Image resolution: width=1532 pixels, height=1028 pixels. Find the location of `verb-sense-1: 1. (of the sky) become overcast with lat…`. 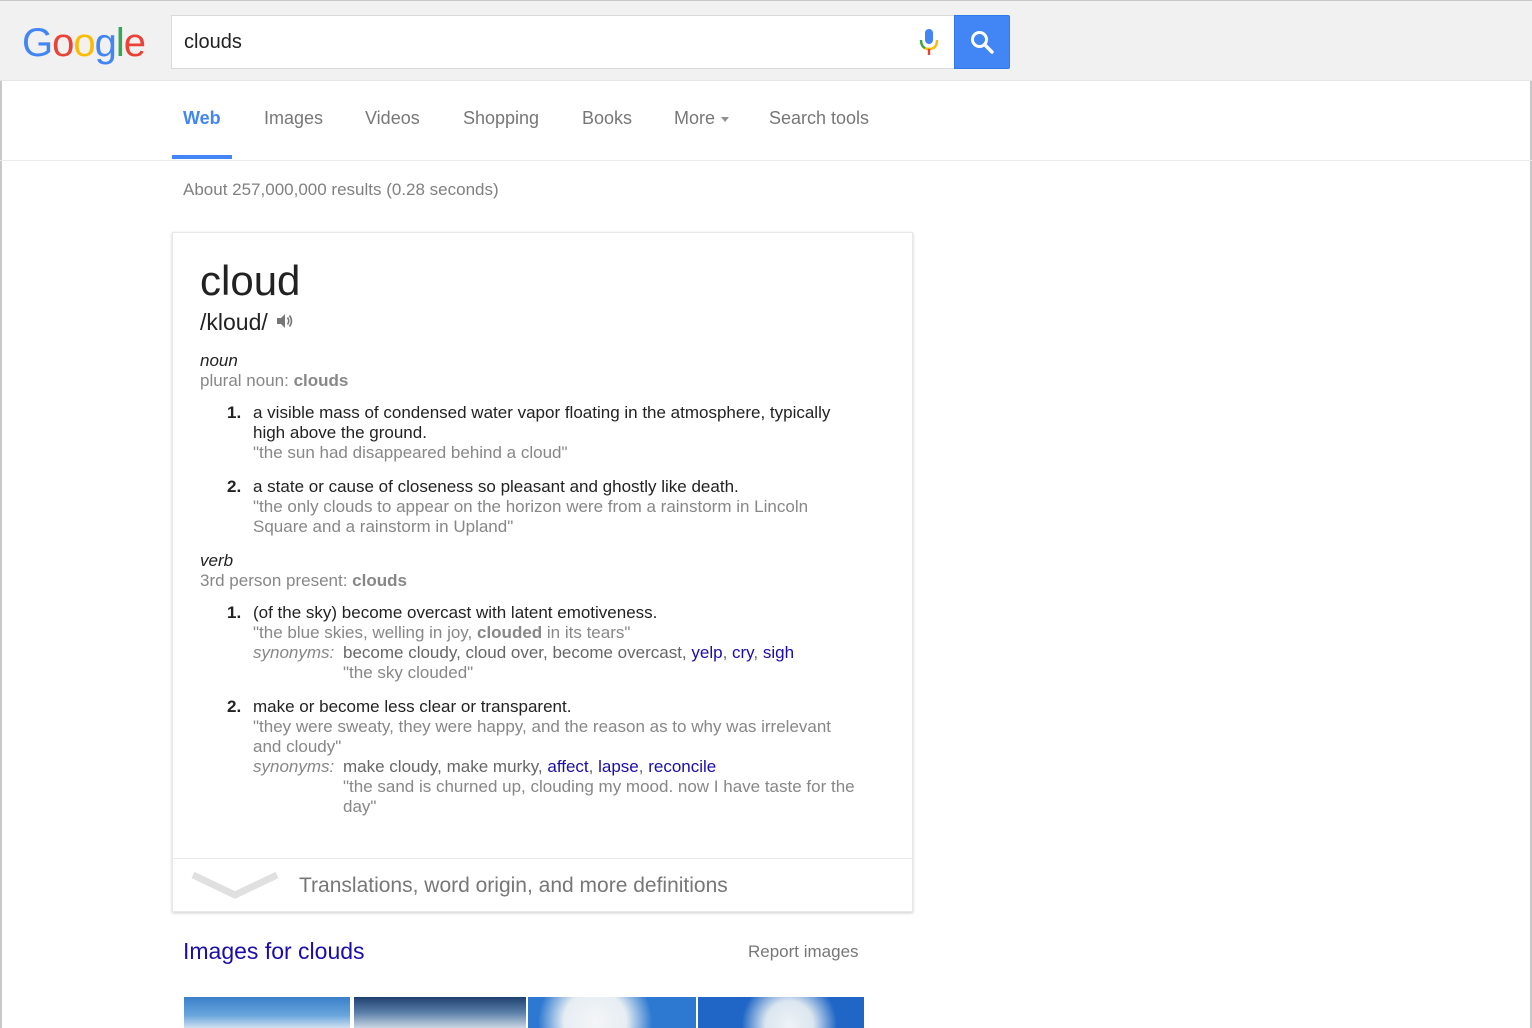

verb-sense-1: 1. (of the sky) become overcast with lat… is located at coordinates (557, 643).